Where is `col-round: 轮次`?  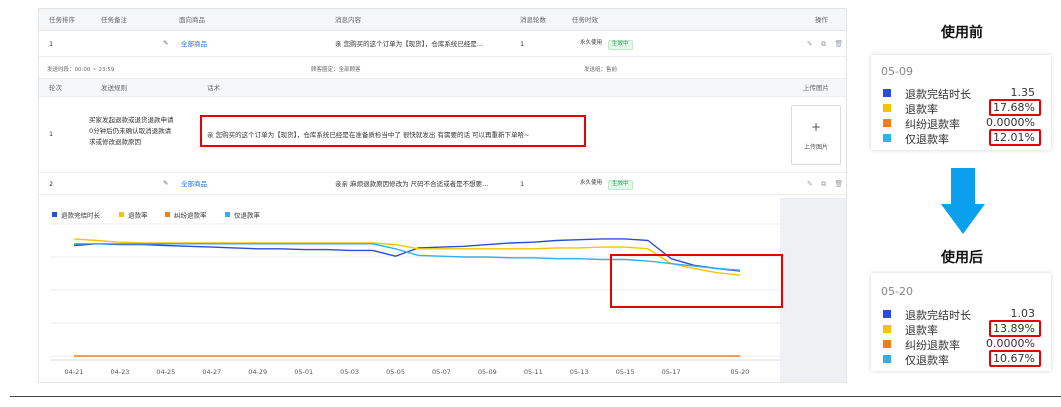
col-round: 轮次 is located at coordinates (55, 88).